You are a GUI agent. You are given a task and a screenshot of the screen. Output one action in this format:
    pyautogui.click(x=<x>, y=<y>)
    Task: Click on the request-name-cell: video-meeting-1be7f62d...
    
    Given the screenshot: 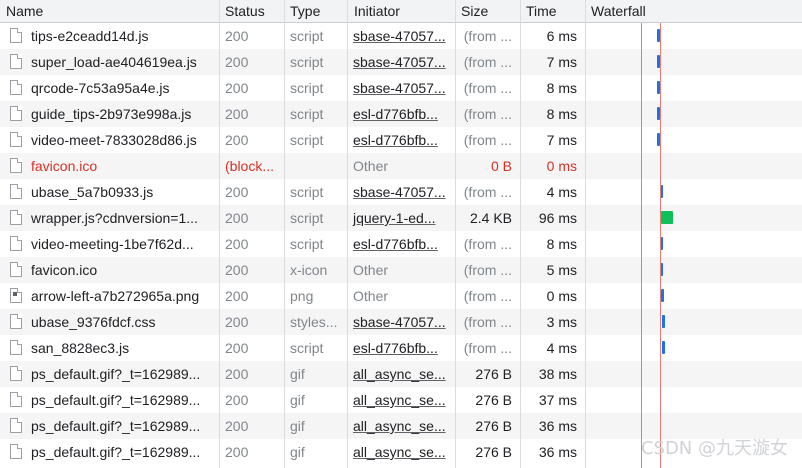 What is the action you would take?
    pyautogui.click(x=109, y=244)
    